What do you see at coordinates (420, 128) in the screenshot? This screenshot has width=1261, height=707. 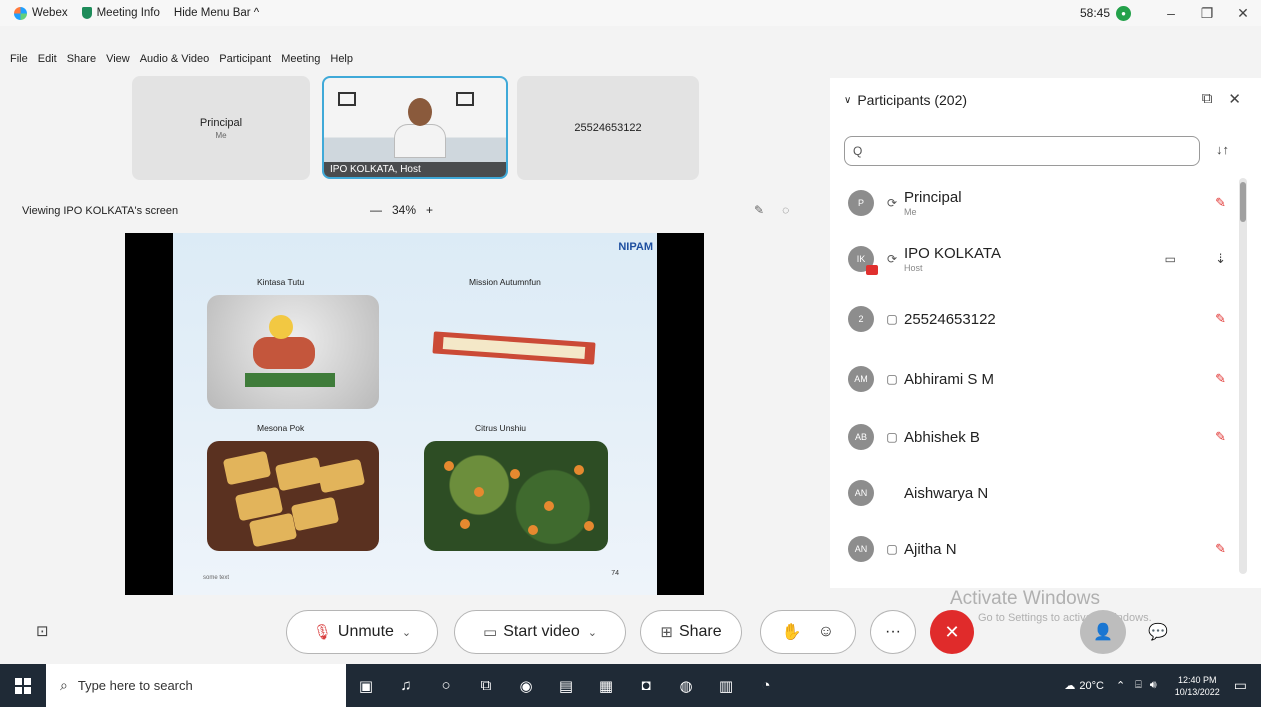 I see `host-video-feed` at bounding box center [420, 128].